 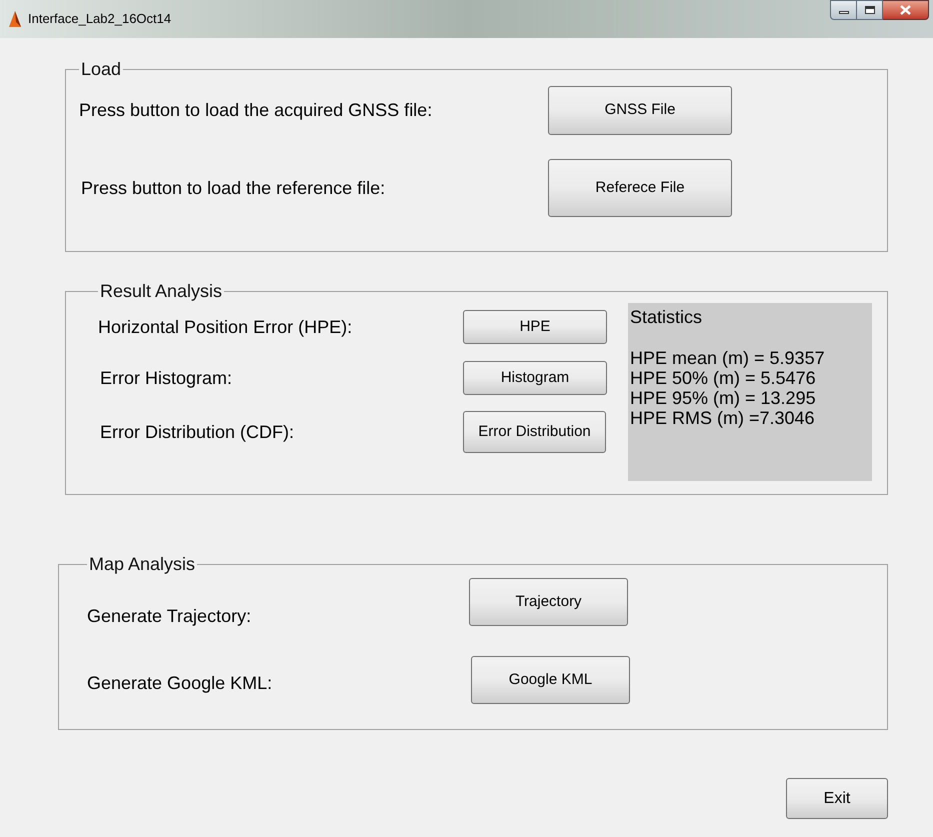 What do you see at coordinates (728, 358) in the screenshot?
I see `statistic-line: HPE mean (m) = 5.9357` at bounding box center [728, 358].